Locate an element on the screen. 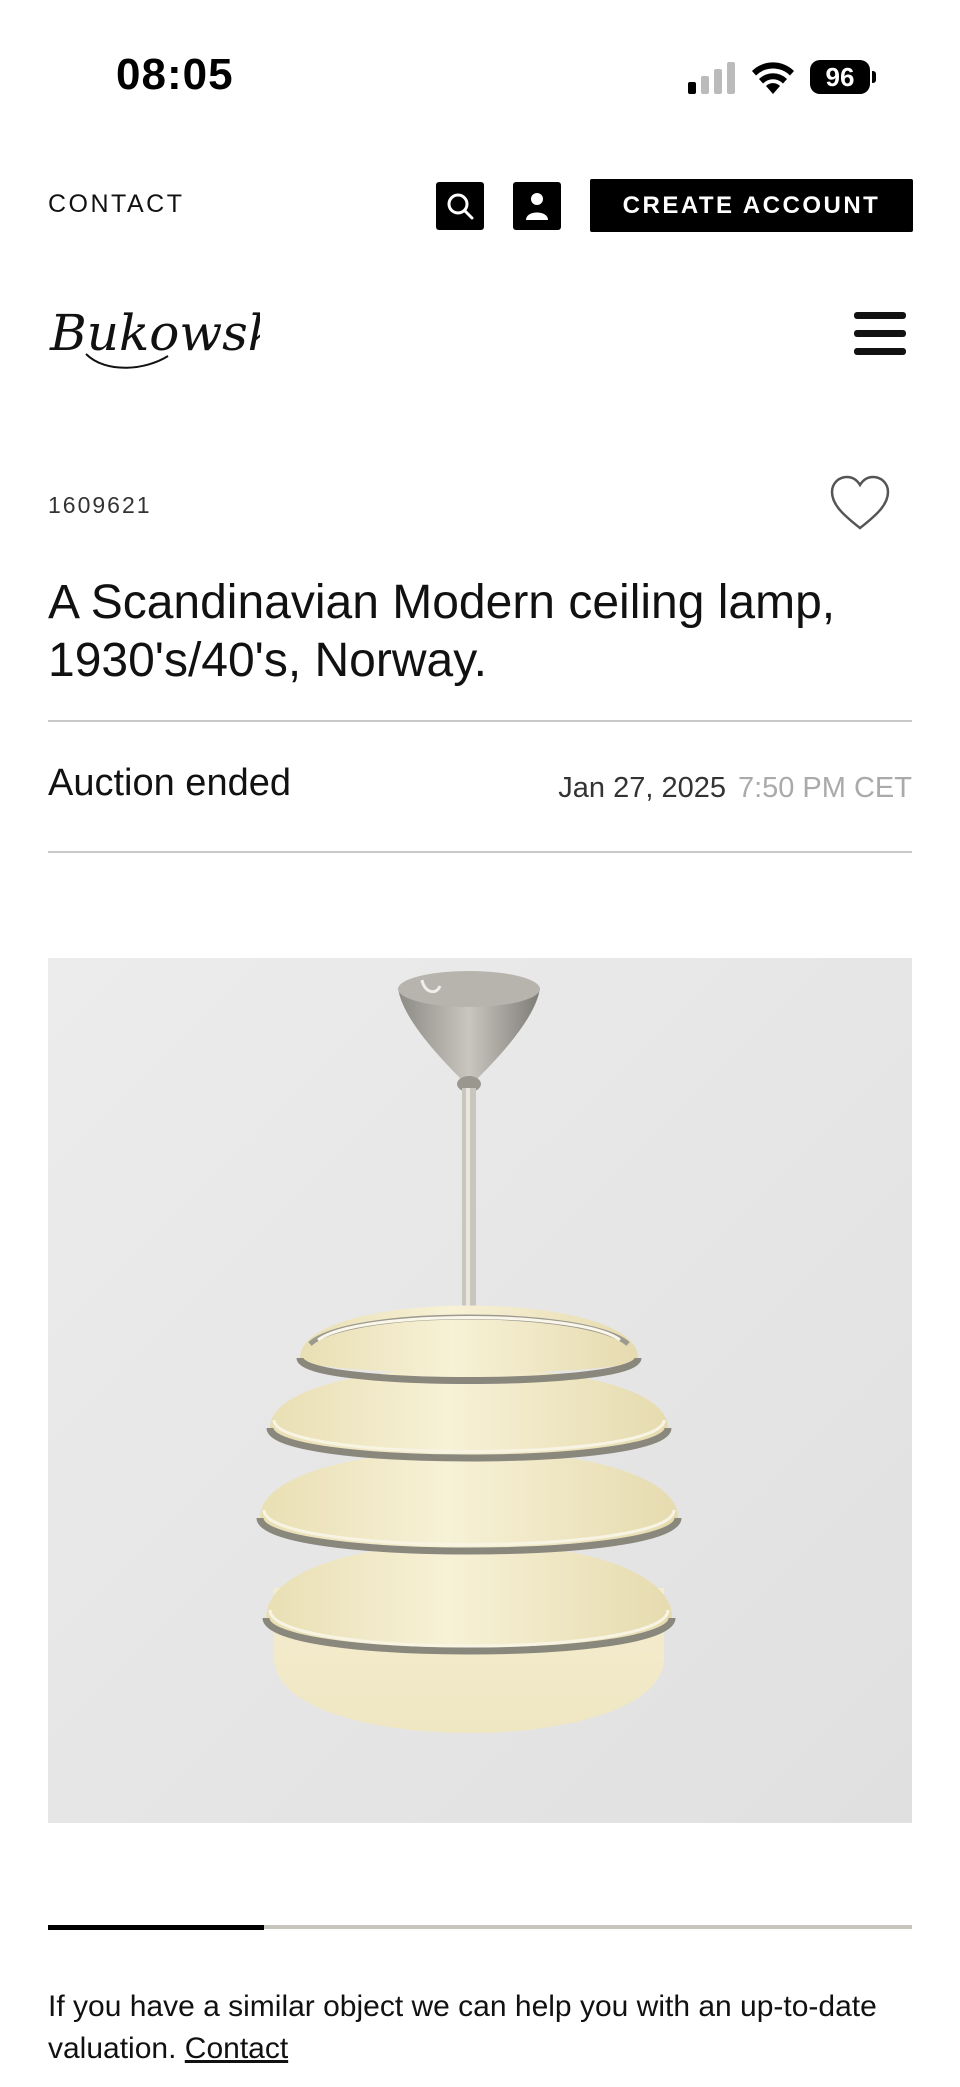 The height and width of the screenshot is (2087, 960). user-icon is located at coordinates (537, 206).